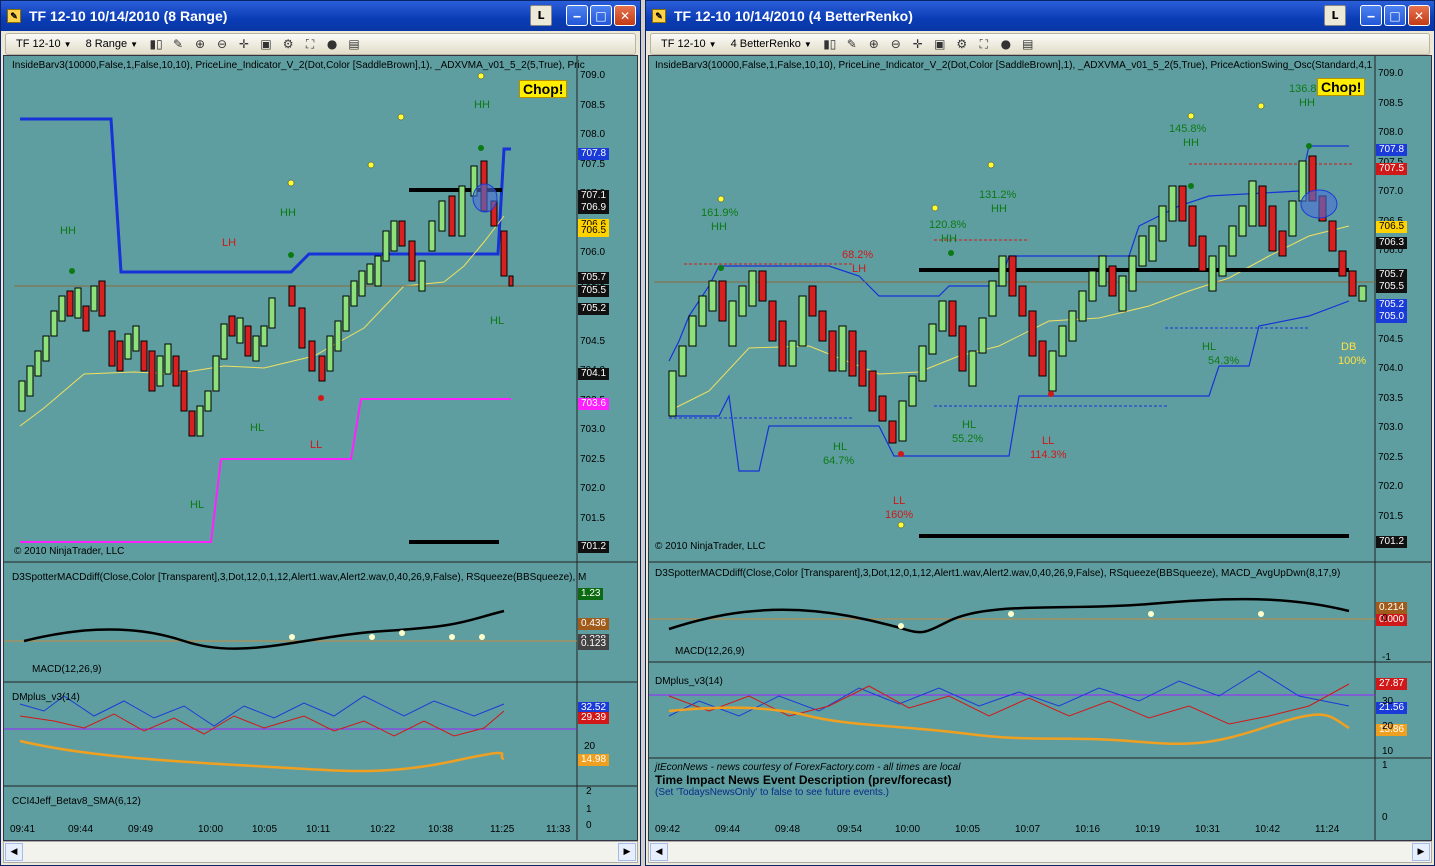  Describe the element at coordinates (1392, 608) in the screenshot. I see `indicator-tag: 0.214` at that location.